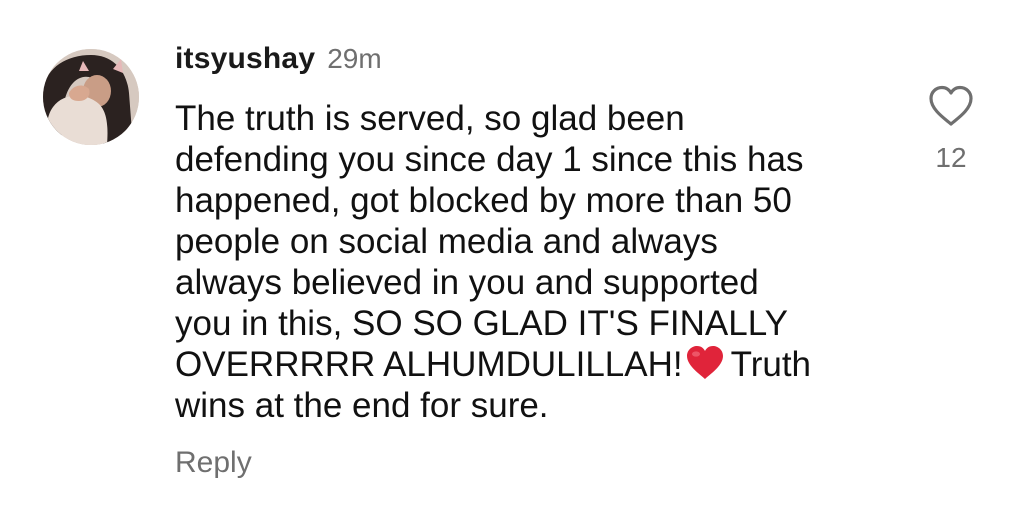  I want to click on comment-text-line: defending you since day 1 since this has, so click(489, 159).